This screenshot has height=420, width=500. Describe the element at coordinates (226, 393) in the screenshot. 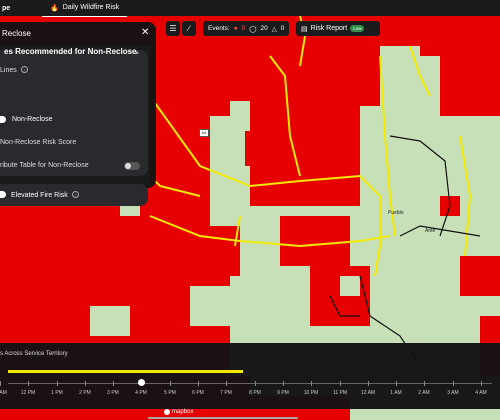

I see `timeline-tick-label: 7 PM` at that location.